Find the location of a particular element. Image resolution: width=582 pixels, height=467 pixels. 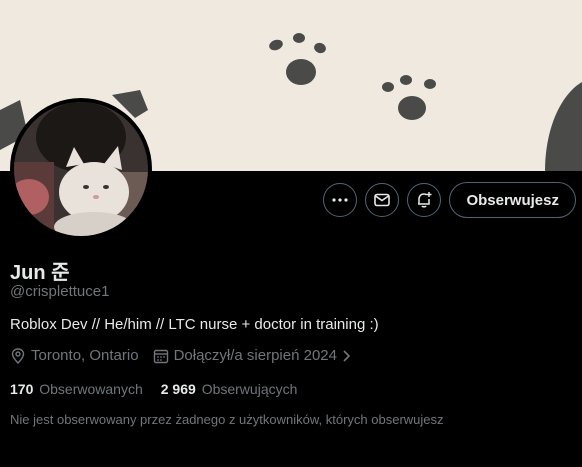

profile-actions: Obserwujesz is located at coordinates (449, 200).